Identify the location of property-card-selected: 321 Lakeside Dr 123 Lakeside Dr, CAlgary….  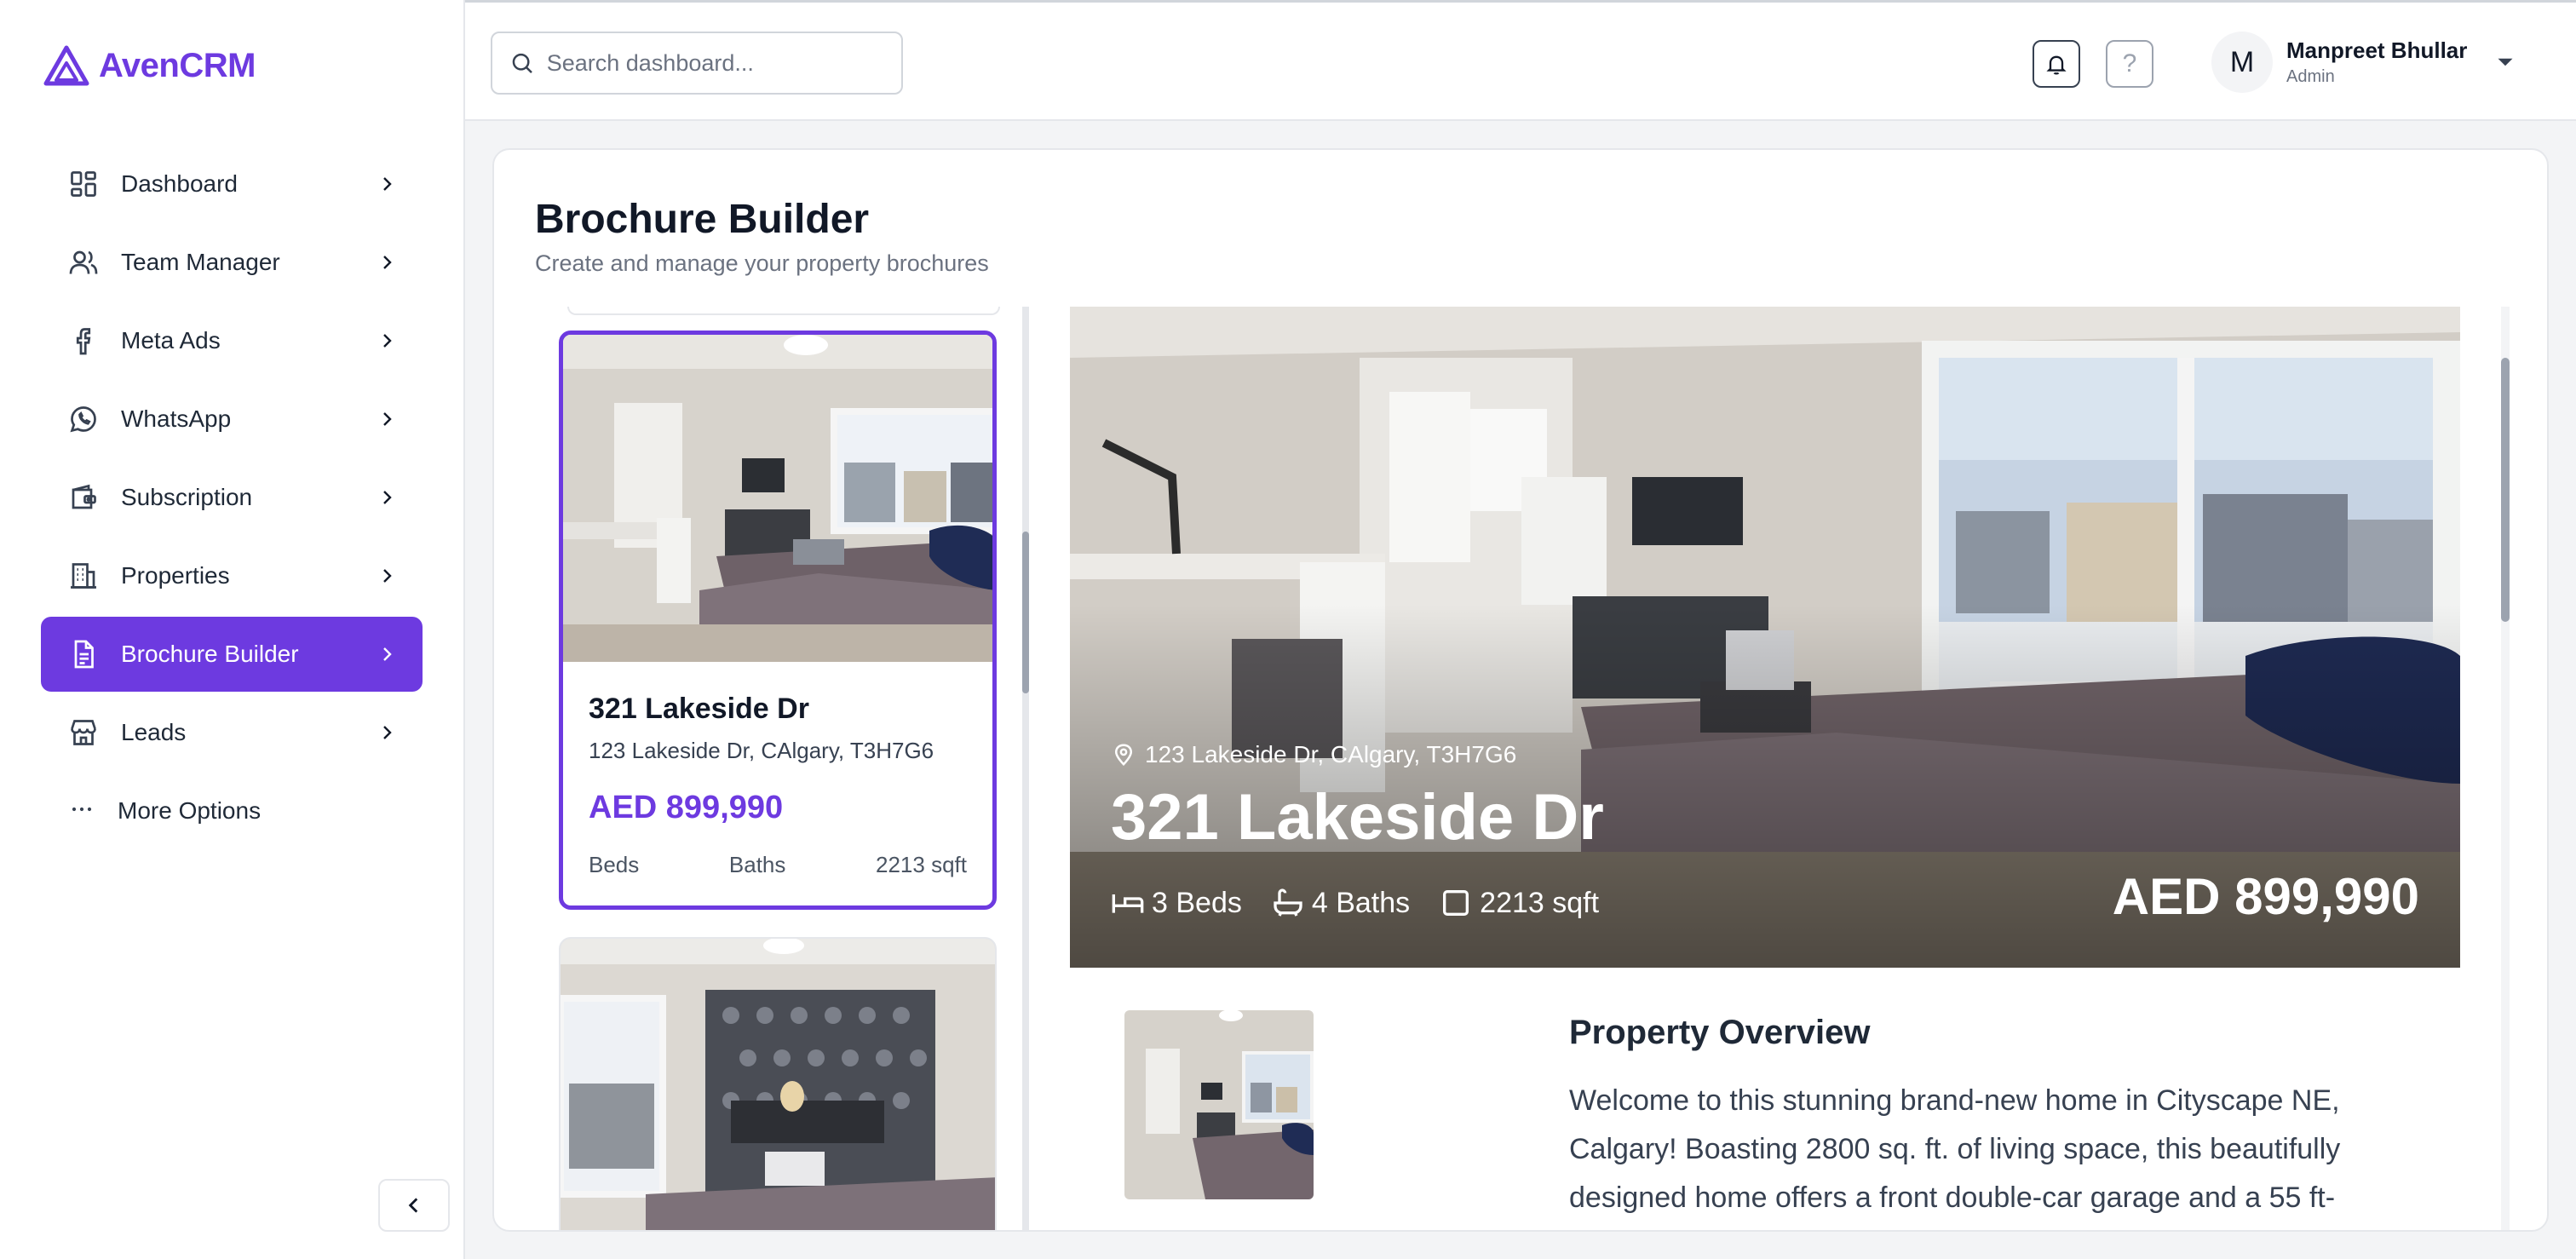
(778, 620).